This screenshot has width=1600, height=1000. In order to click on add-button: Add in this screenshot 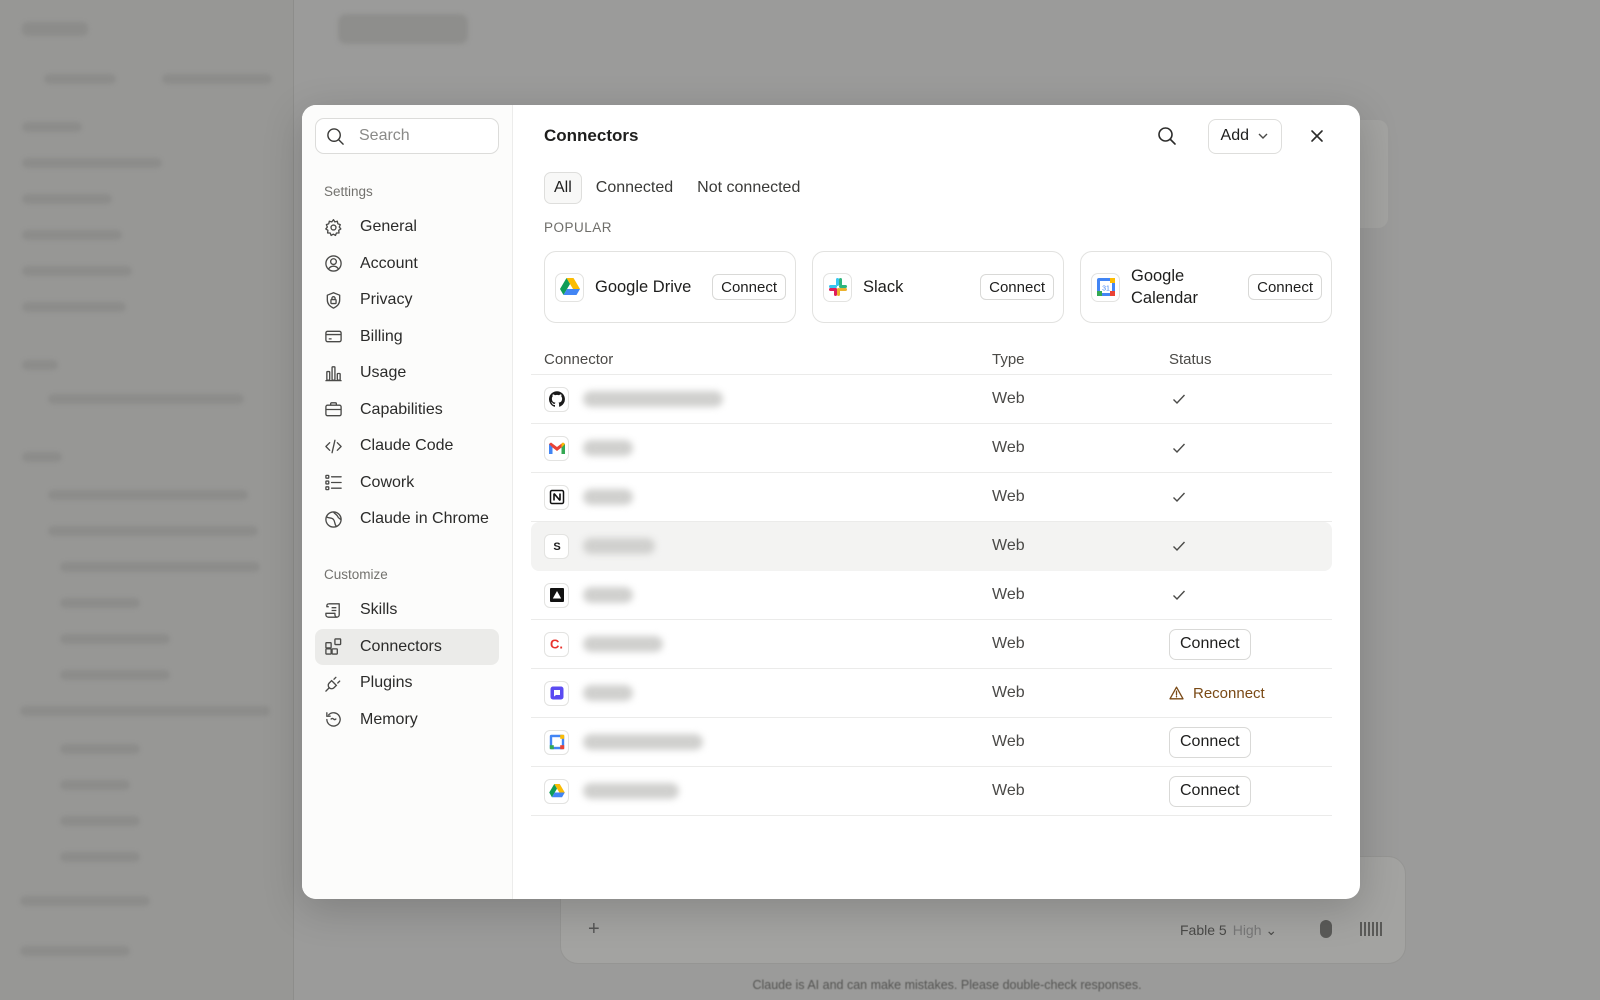, I will do `click(1244, 136)`.